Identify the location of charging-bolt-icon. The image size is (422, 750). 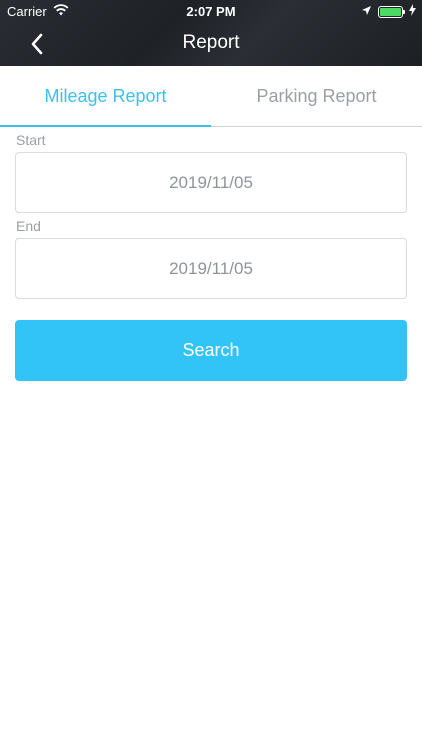
(412, 11).